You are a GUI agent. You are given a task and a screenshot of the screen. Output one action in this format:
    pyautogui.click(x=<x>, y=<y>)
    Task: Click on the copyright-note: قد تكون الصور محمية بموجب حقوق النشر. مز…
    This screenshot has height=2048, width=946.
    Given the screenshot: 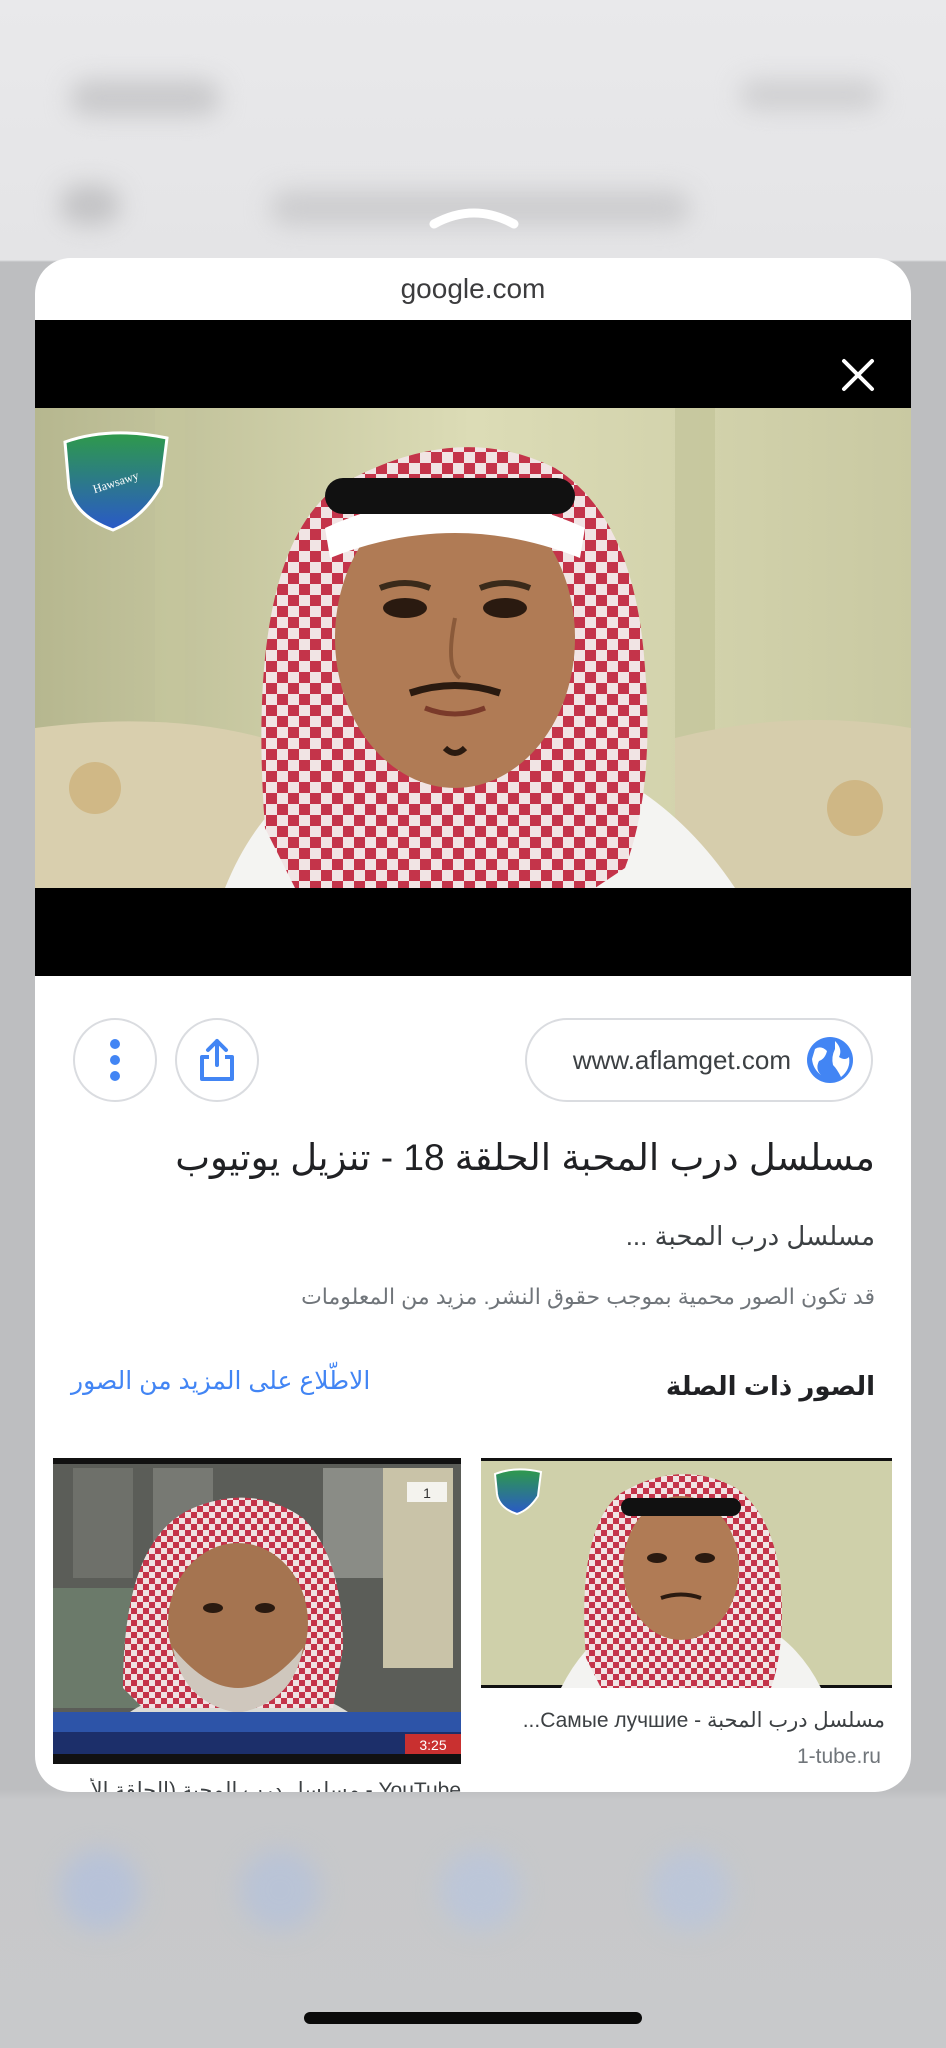 What is the action you would take?
    pyautogui.click(x=475, y=1297)
    